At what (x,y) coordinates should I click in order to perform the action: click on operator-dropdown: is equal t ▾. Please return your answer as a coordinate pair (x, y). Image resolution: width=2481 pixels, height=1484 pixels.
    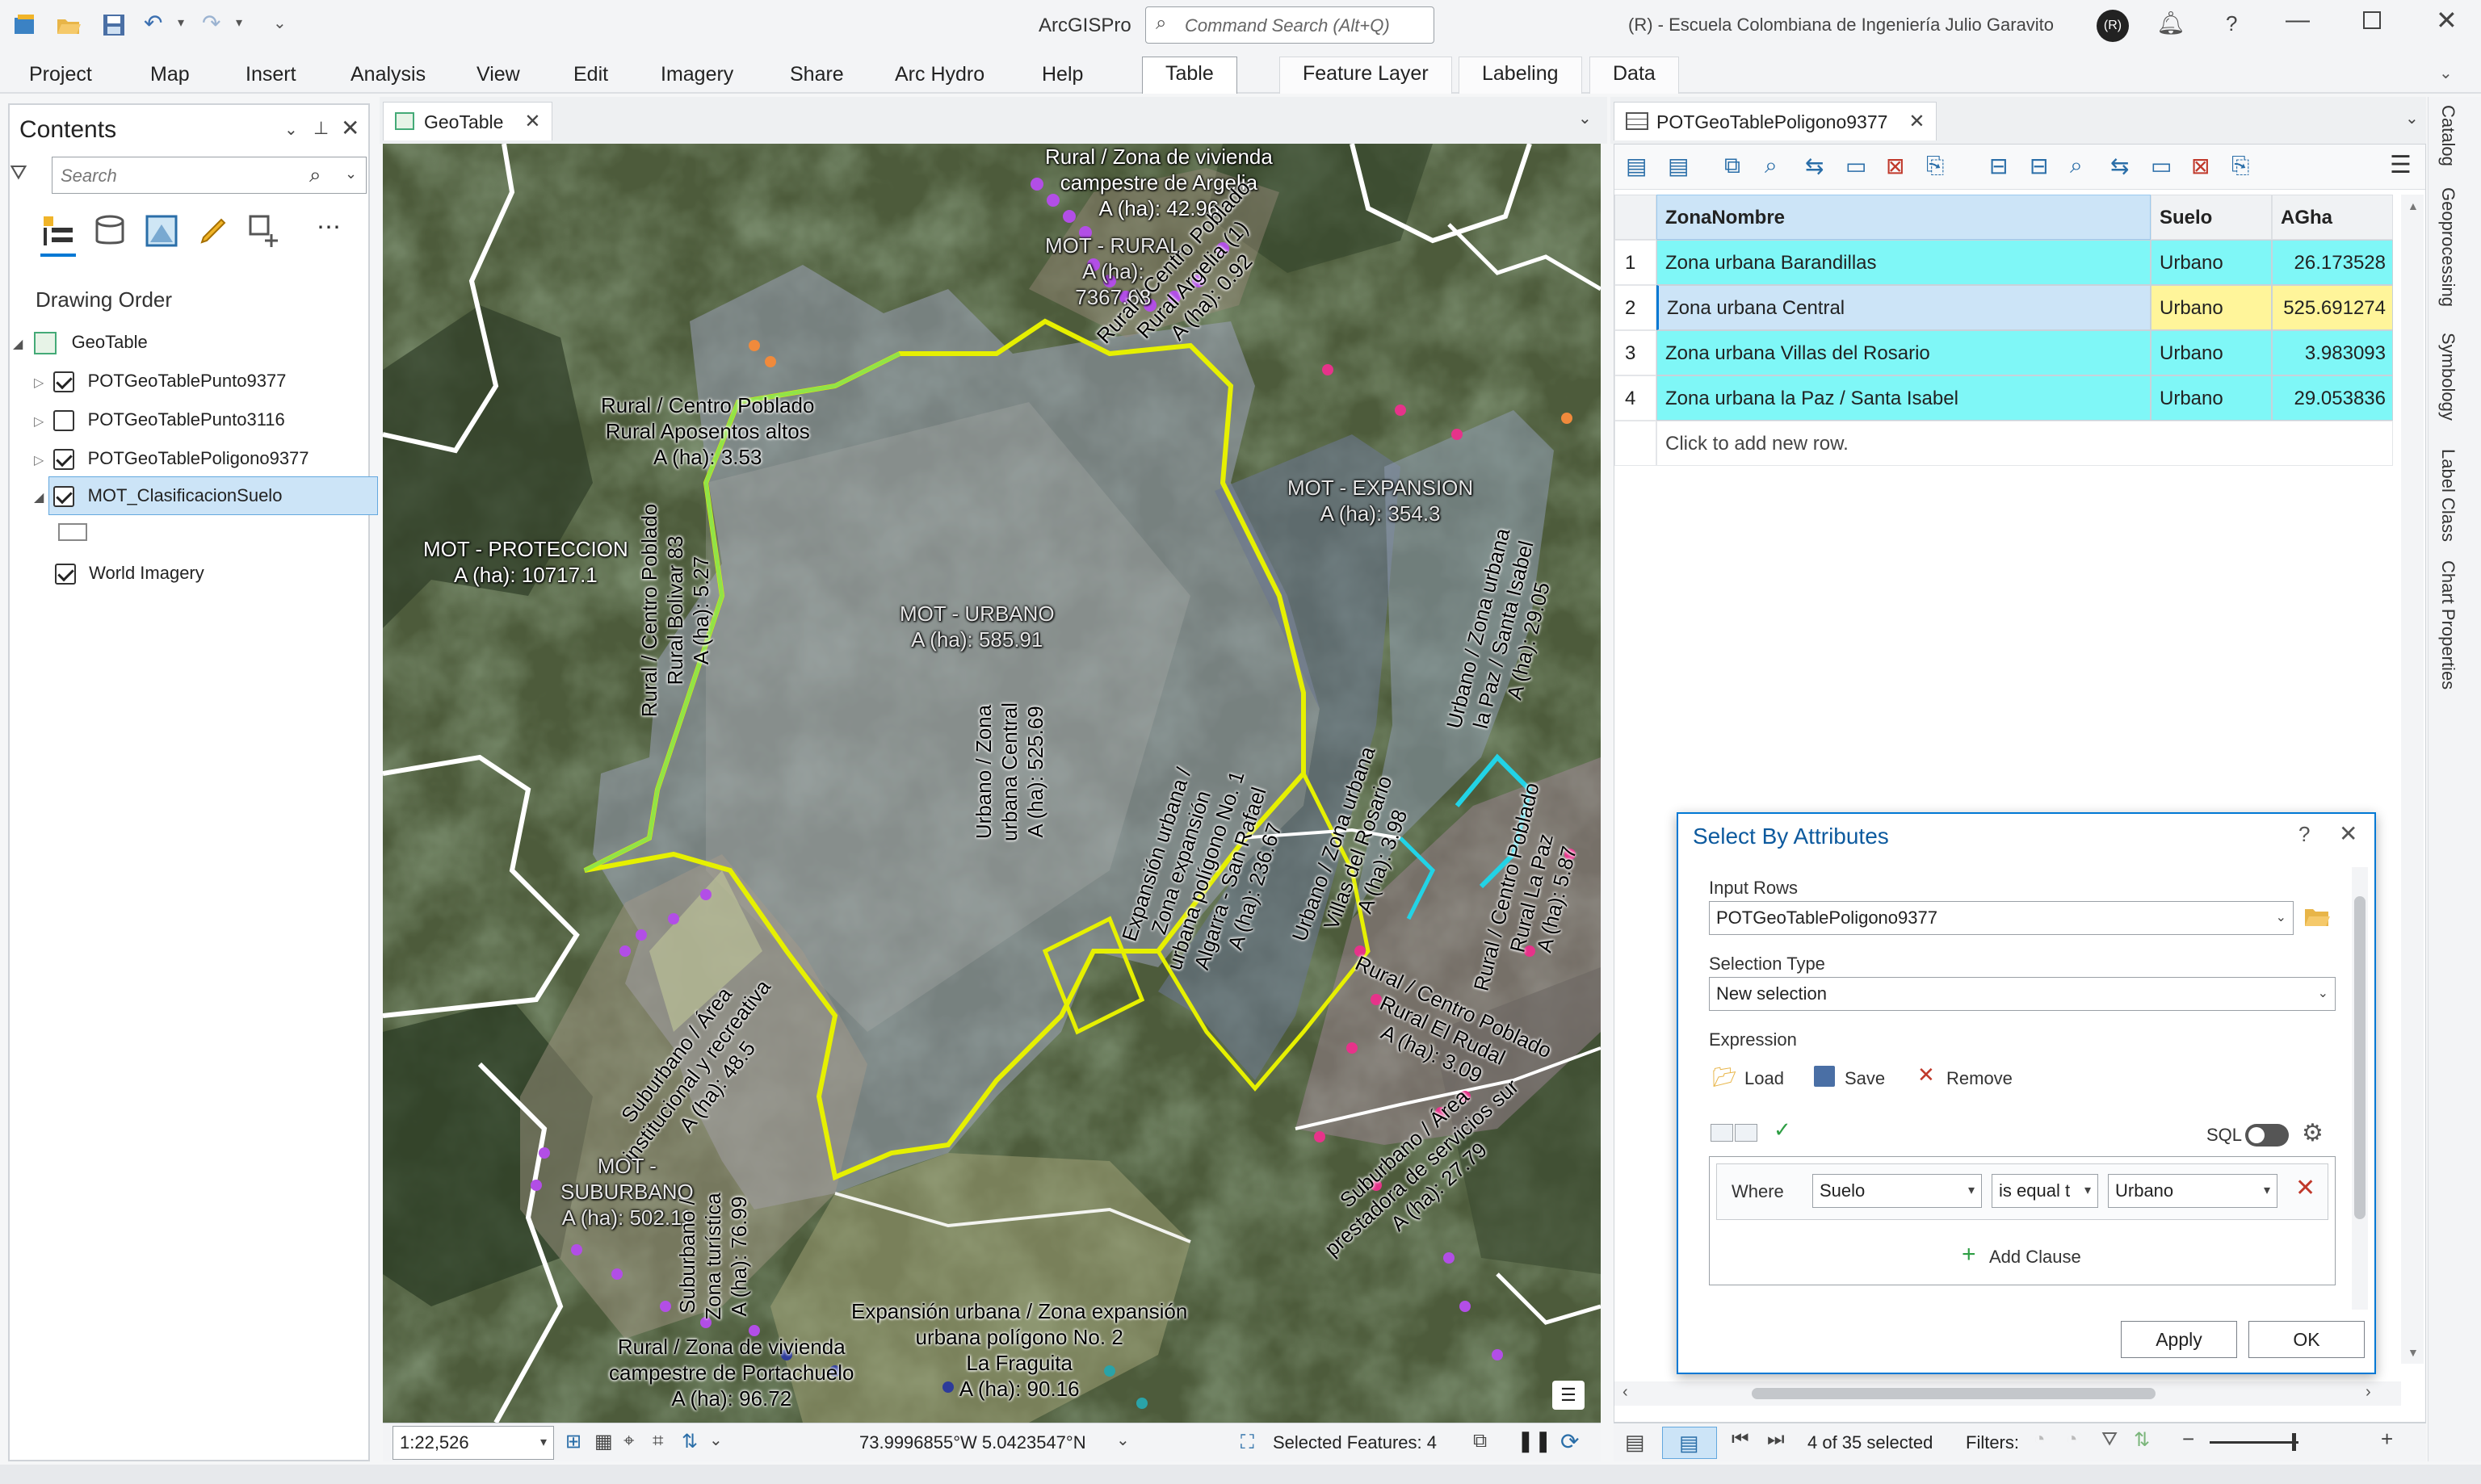
    Looking at the image, I should click on (2045, 1191).